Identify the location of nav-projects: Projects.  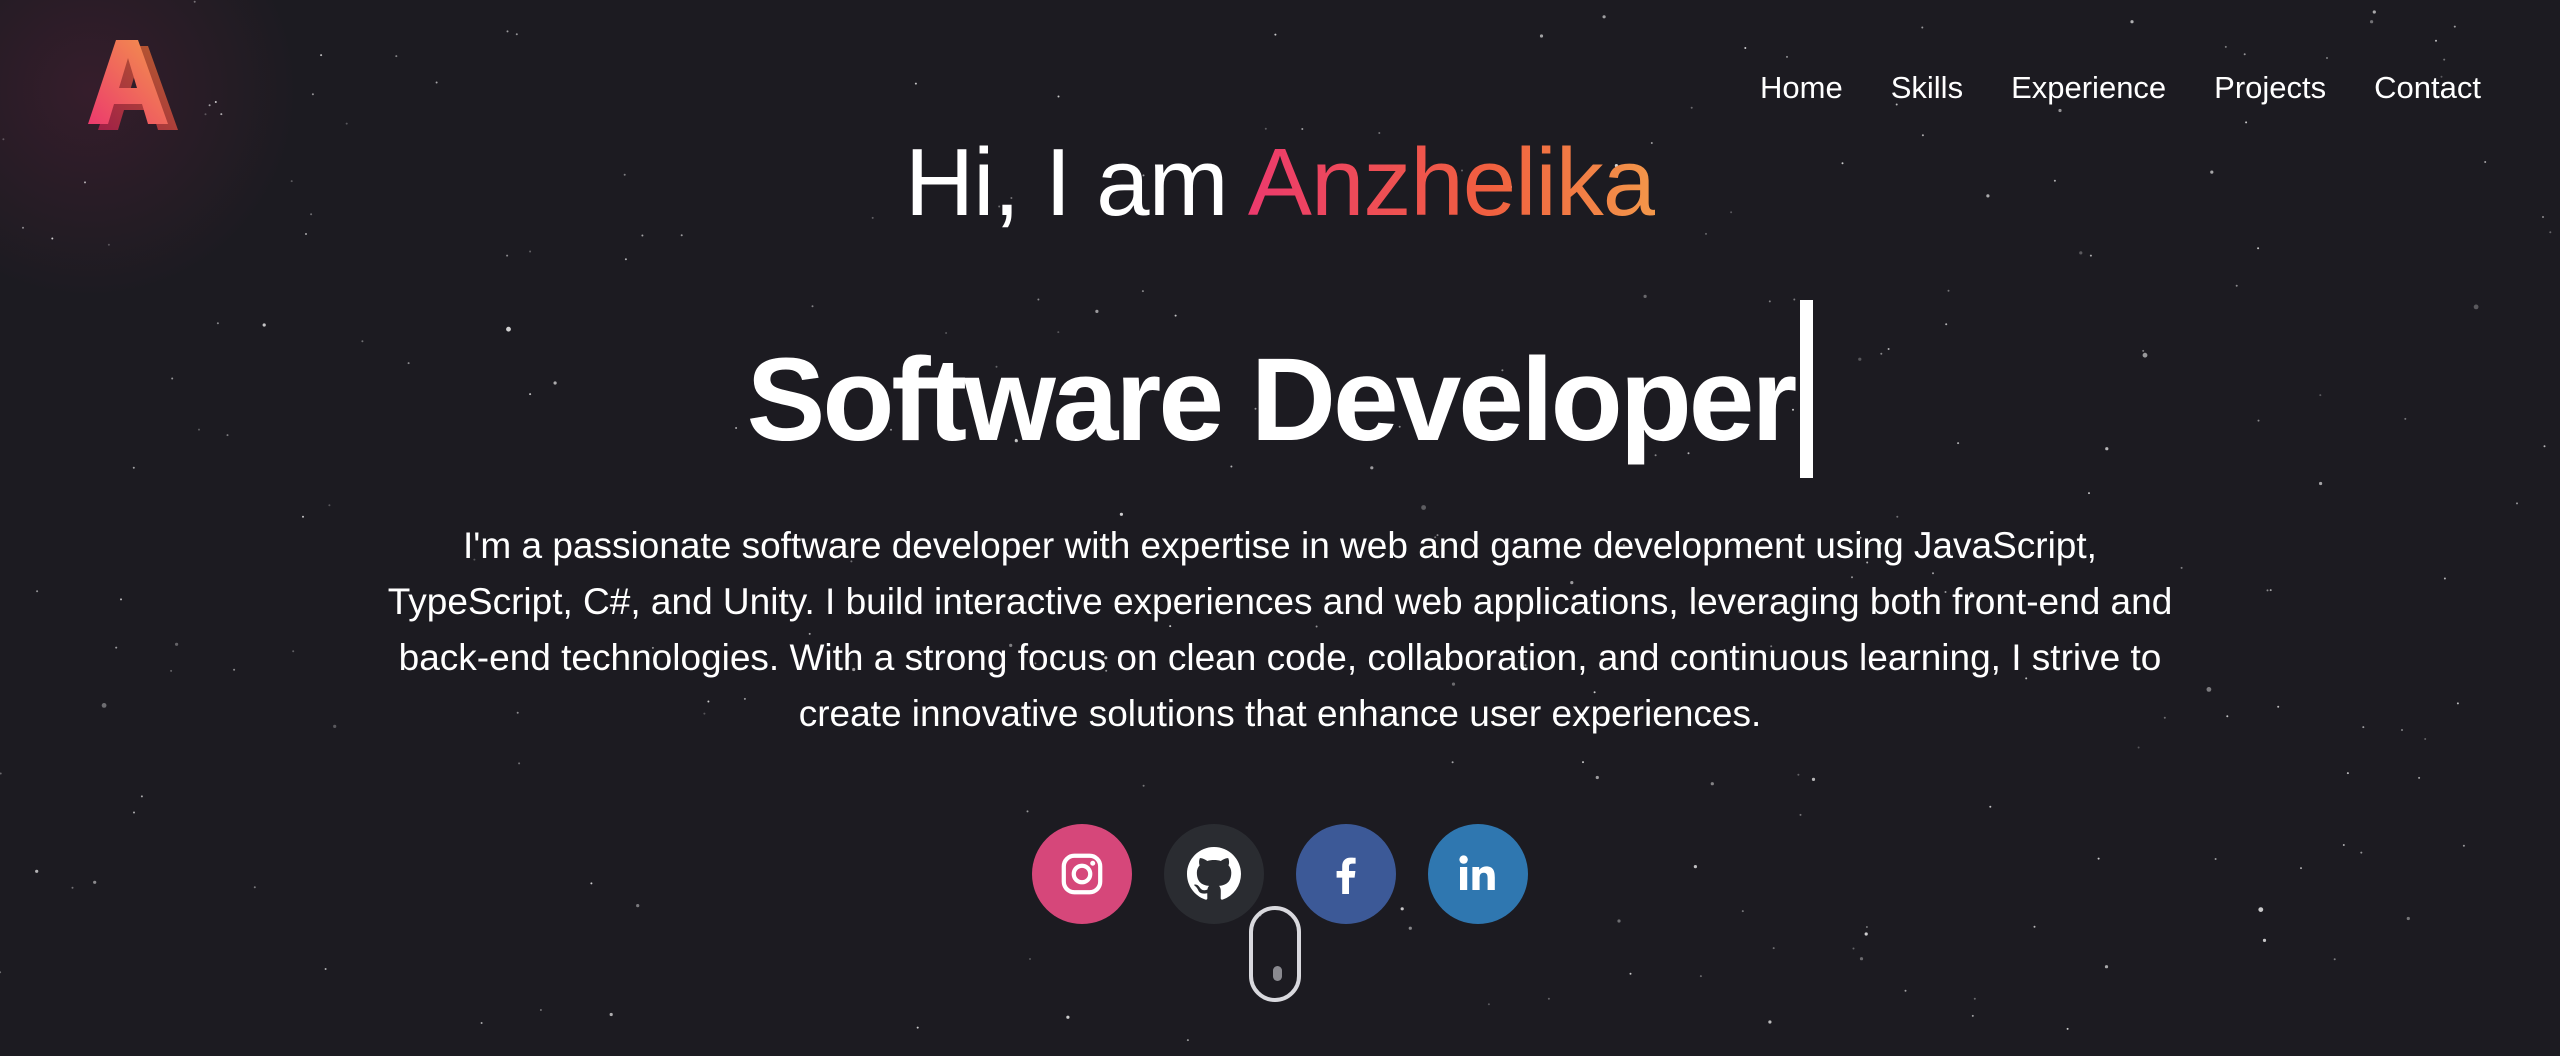
(2270, 88).